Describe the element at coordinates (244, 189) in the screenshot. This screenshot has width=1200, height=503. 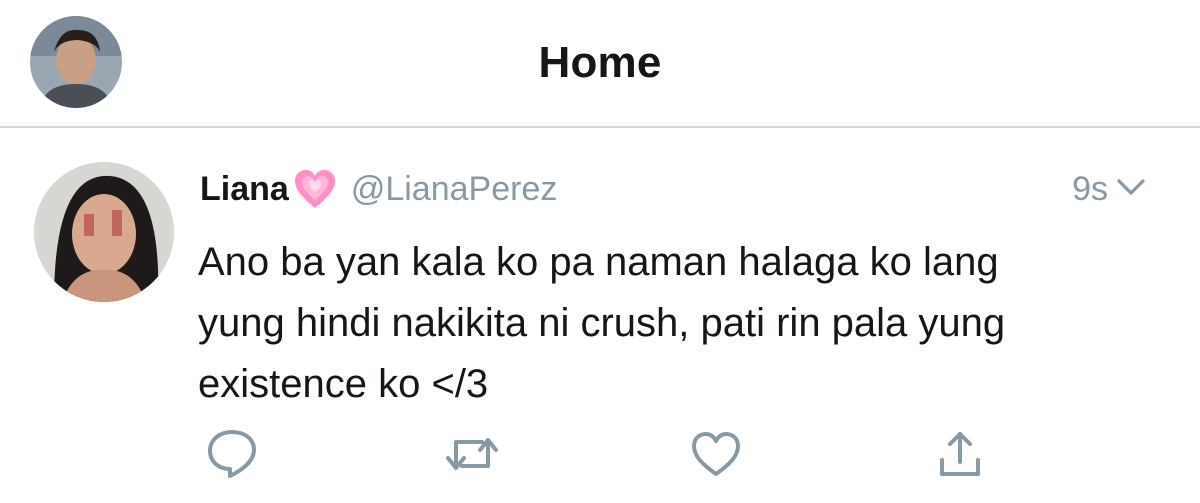
I see `author-name: Liana` at that location.